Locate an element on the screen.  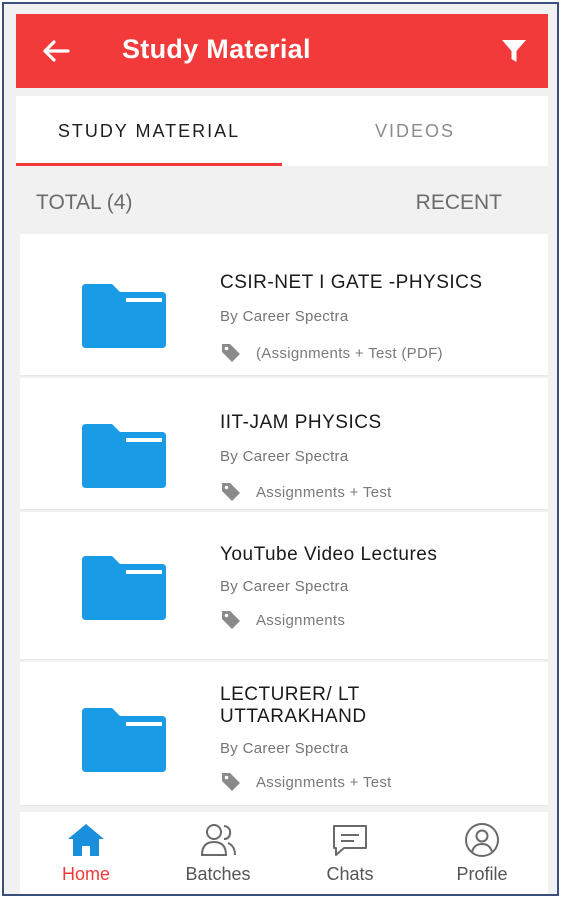
item-title: IIT-JAM PHYSICS is located at coordinates (301, 422).